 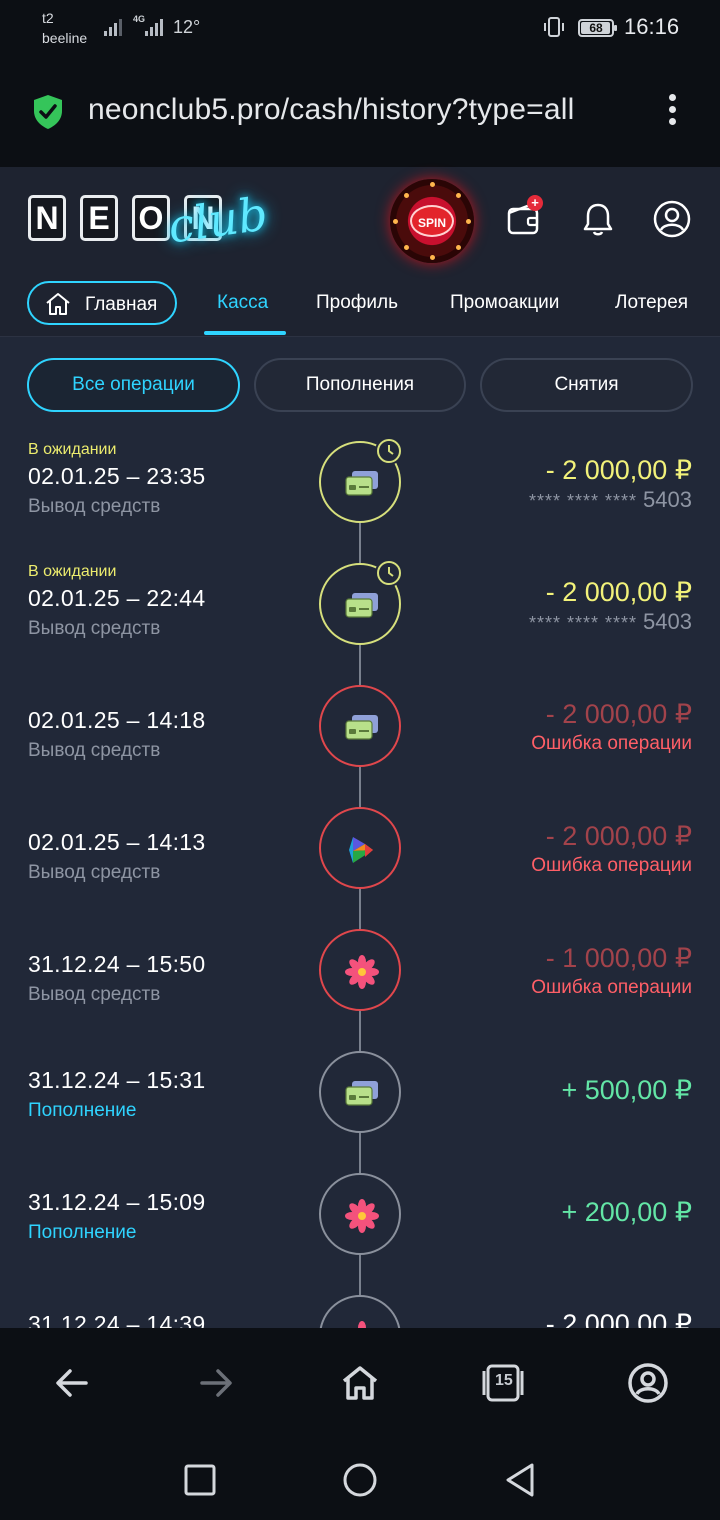 I want to click on card-last-digits: 5403, so click(x=667, y=621).